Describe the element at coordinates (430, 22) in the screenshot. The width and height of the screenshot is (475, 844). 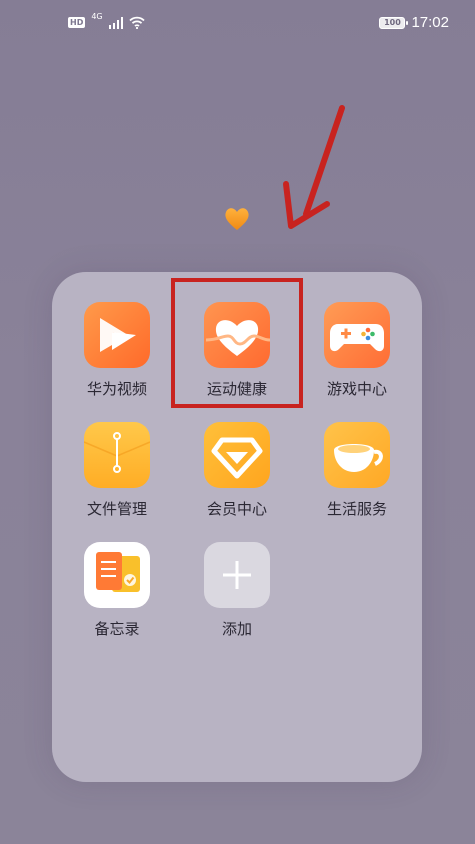
I see `clock: 17:02` at that location.